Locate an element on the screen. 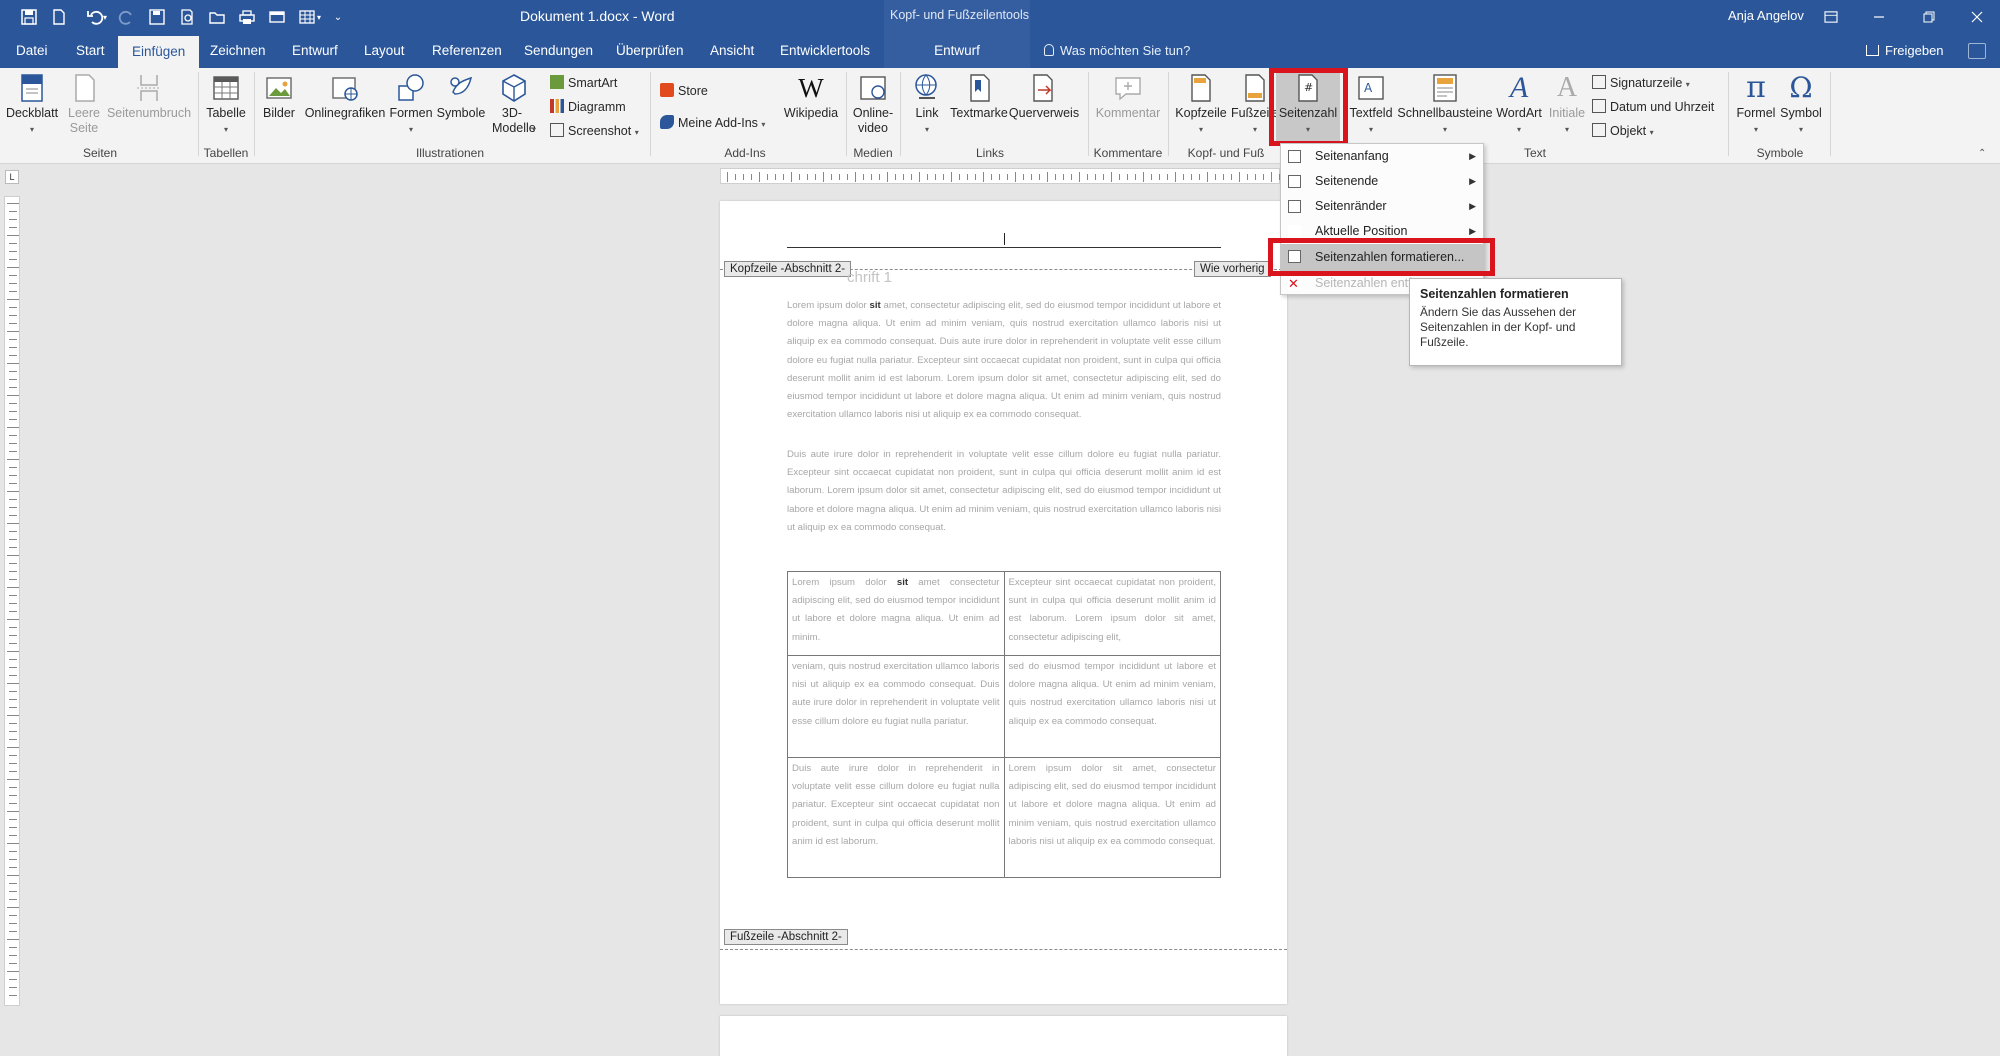 This screenshot has height=1056, width=2000. pictures-button: Bilder is located at coordinates (279, 96).